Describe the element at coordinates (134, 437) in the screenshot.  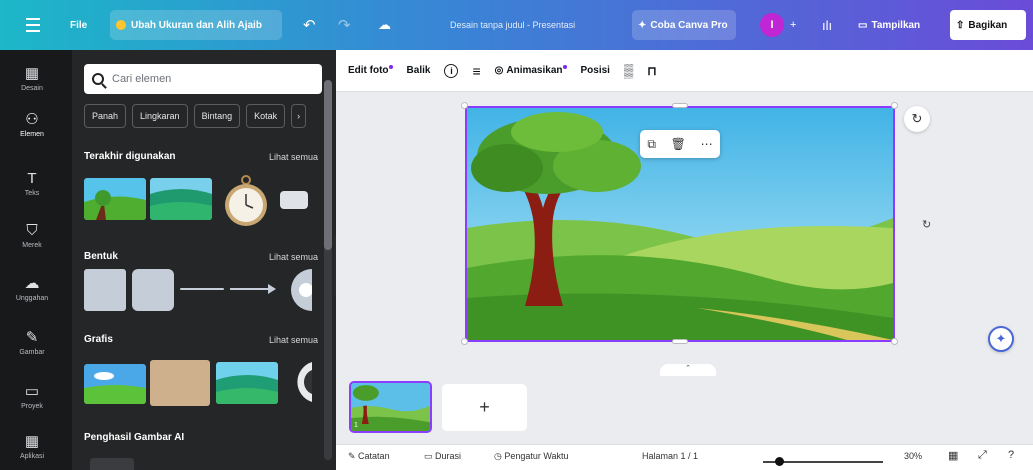
I see `ai-generator-title: Penghasil Gambar AI` at that location.